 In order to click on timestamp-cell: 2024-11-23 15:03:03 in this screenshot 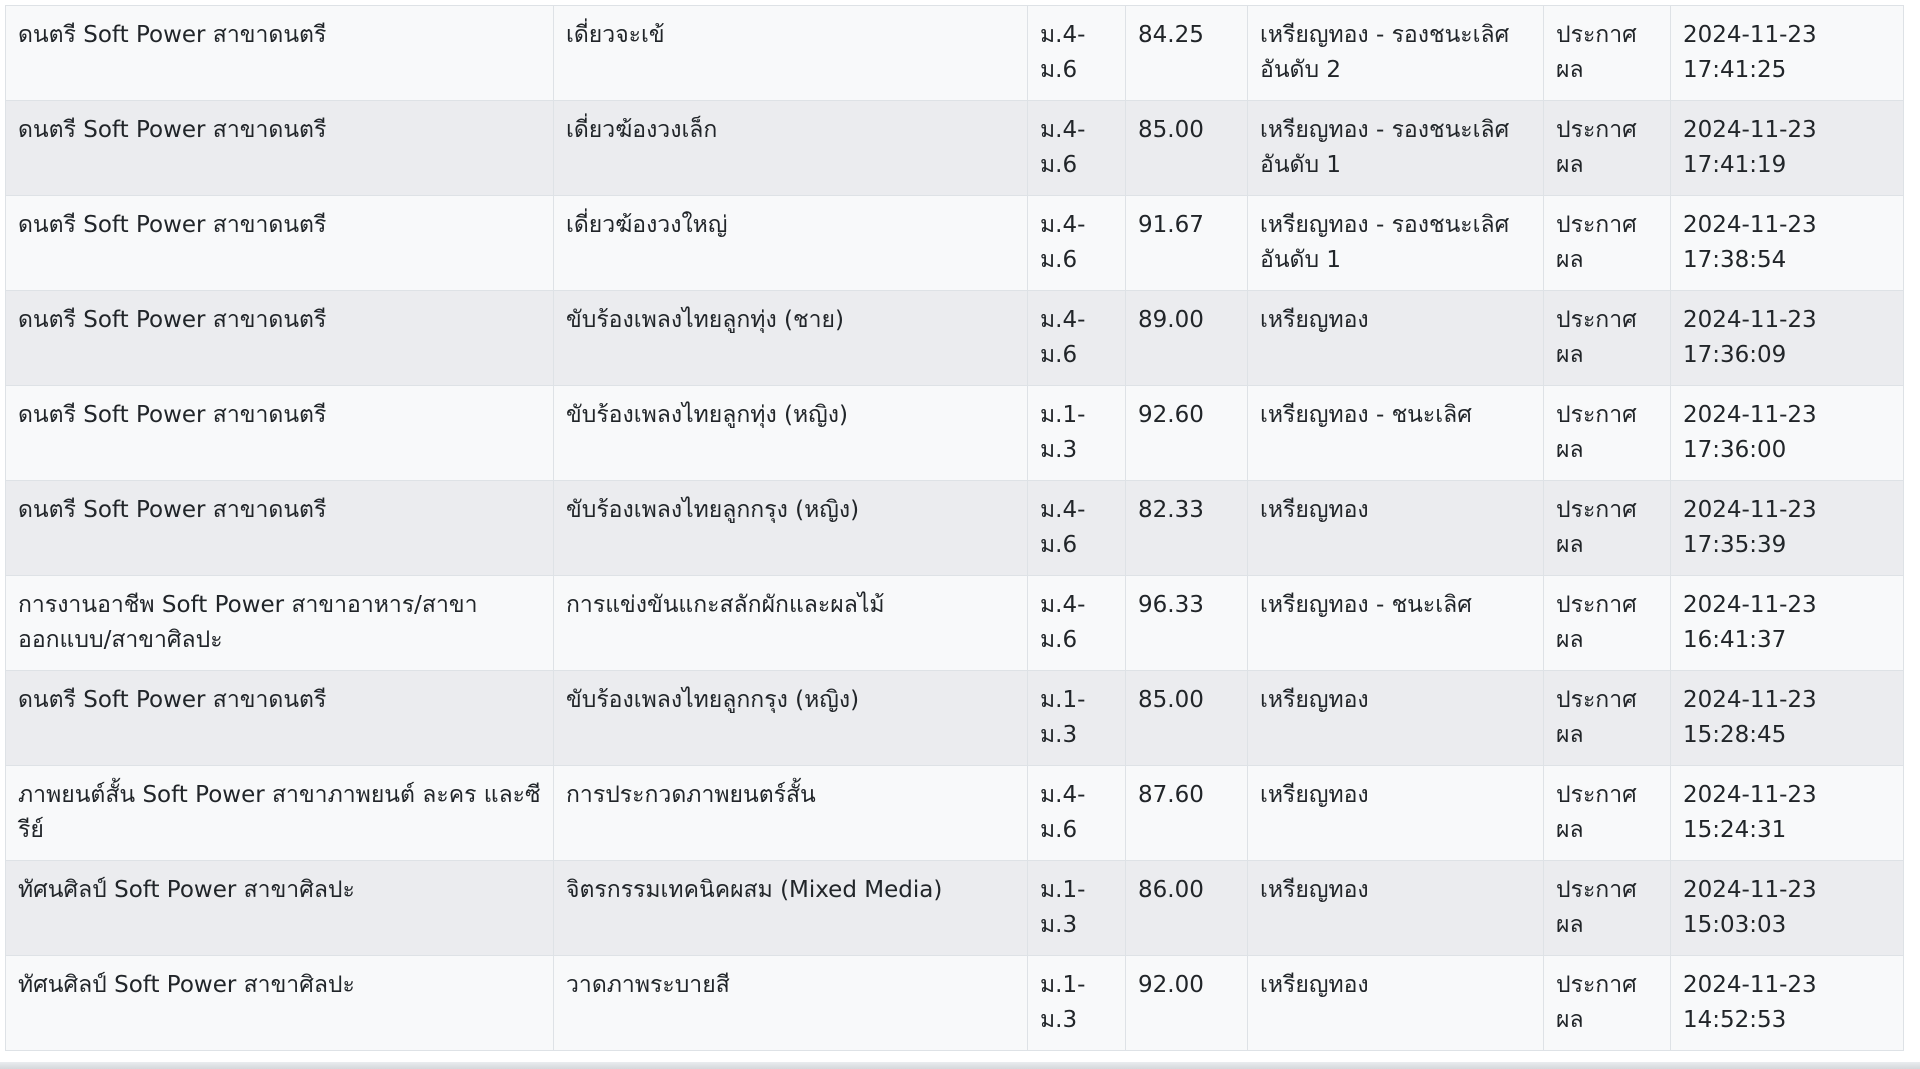, I will do `click(1787, 908)`.